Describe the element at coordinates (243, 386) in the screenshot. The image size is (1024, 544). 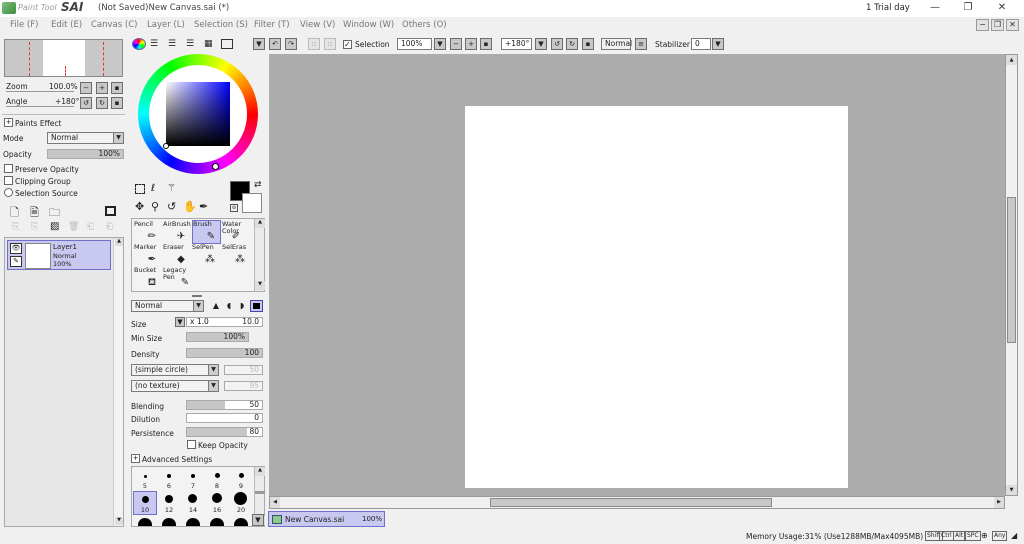
I see `texture-strength-slider: 95` at that location.